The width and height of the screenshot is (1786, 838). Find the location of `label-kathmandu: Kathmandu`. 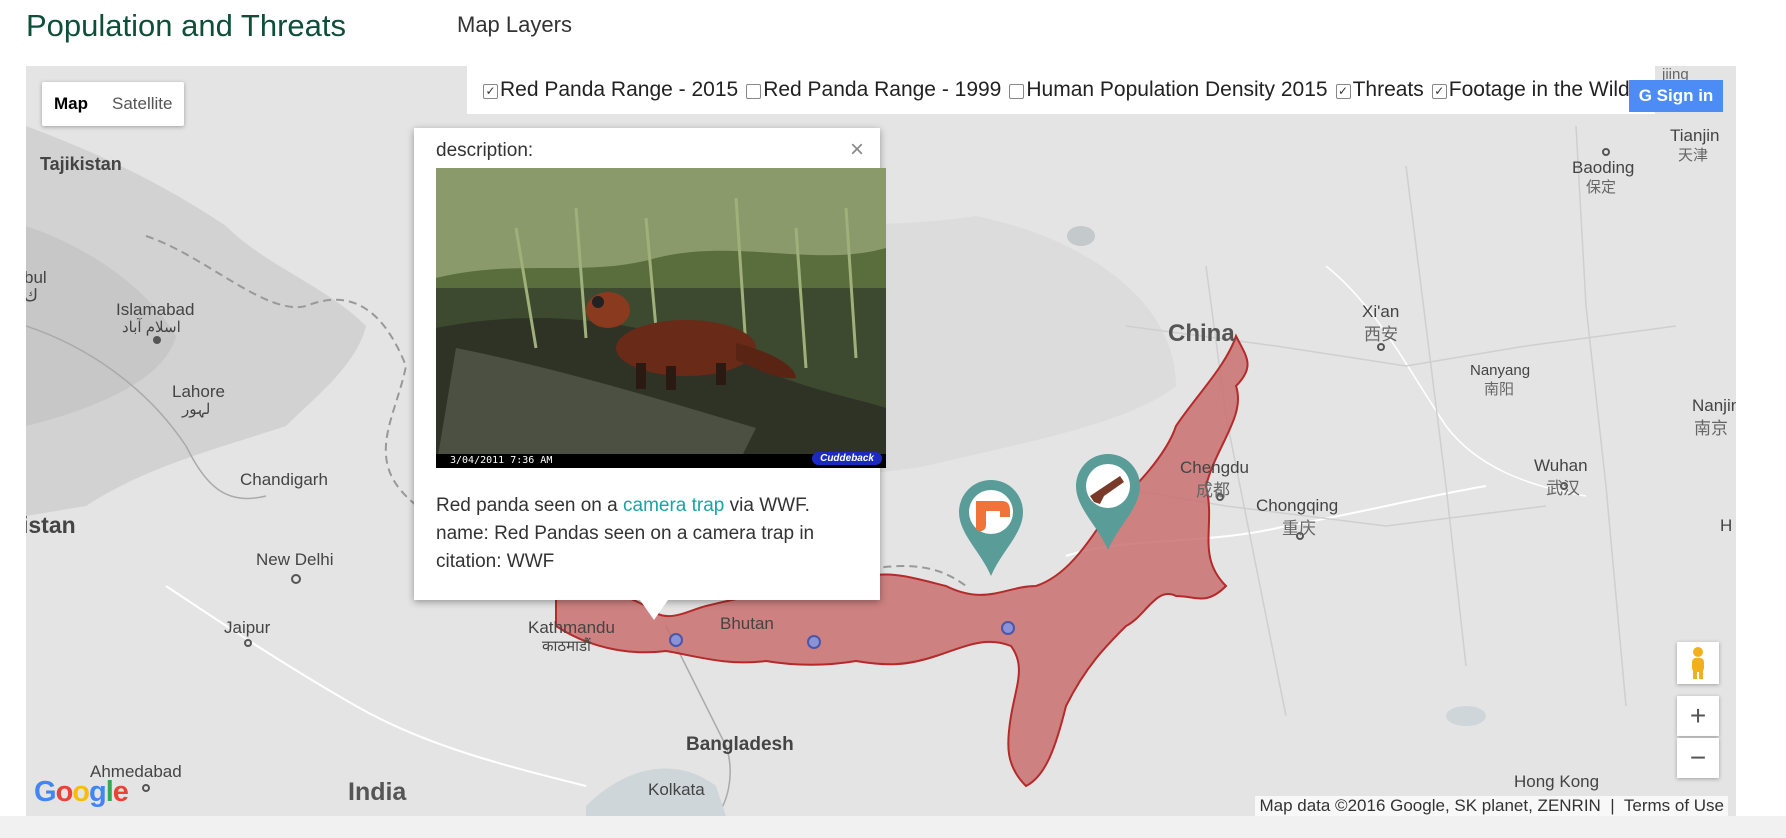

label-kathmandu: Kathmandu is located at coordinates (571, 627).